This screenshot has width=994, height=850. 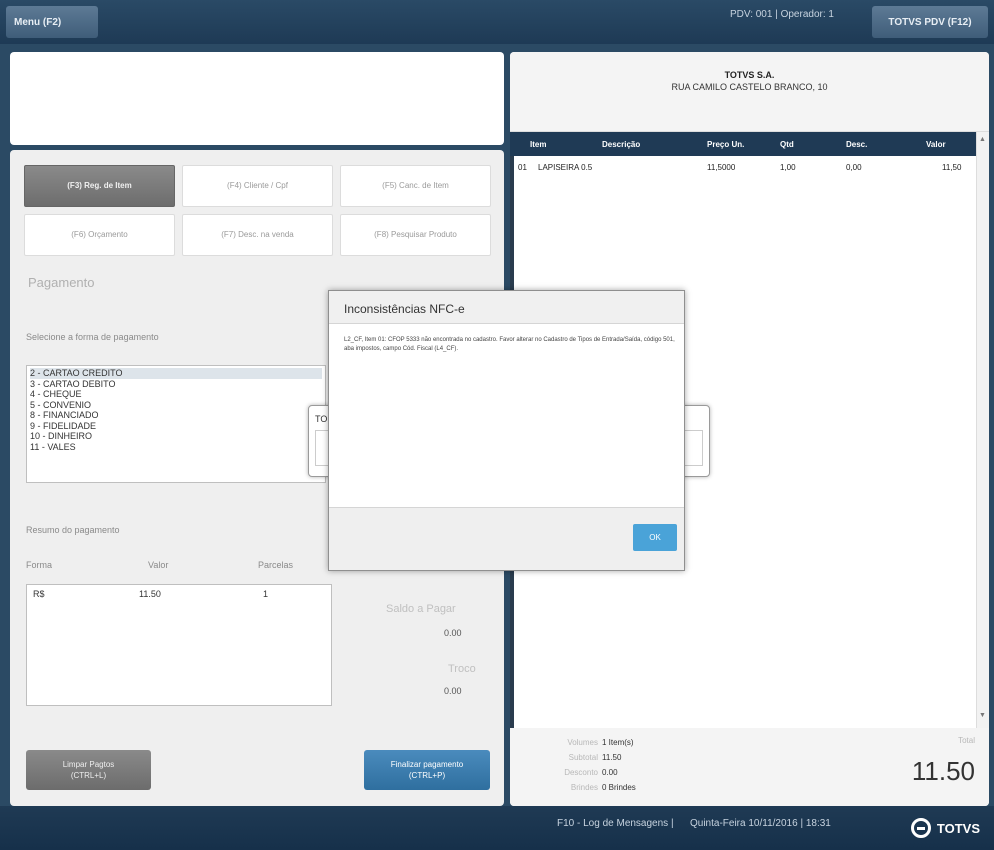 What do you see at coordinates (619, 787) in the screenshot?
I see `brindes-value: 0 Brindes` at bounding box center [619, 787].